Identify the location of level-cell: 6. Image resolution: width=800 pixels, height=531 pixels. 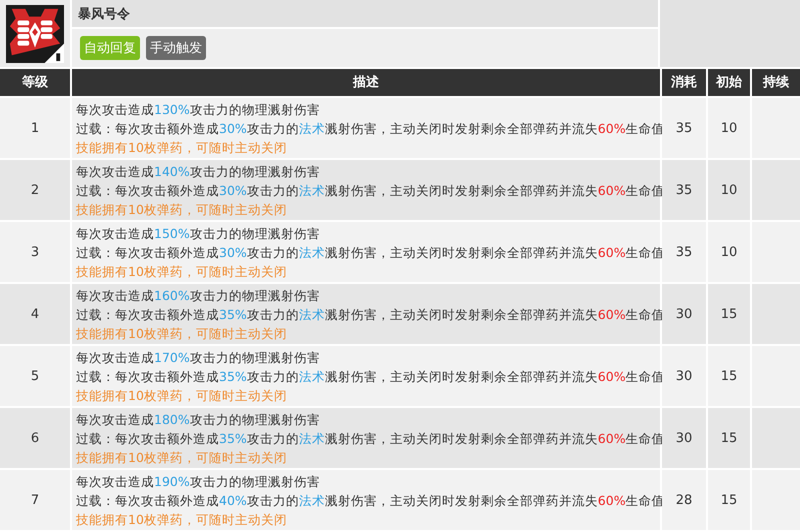
(35, 438).